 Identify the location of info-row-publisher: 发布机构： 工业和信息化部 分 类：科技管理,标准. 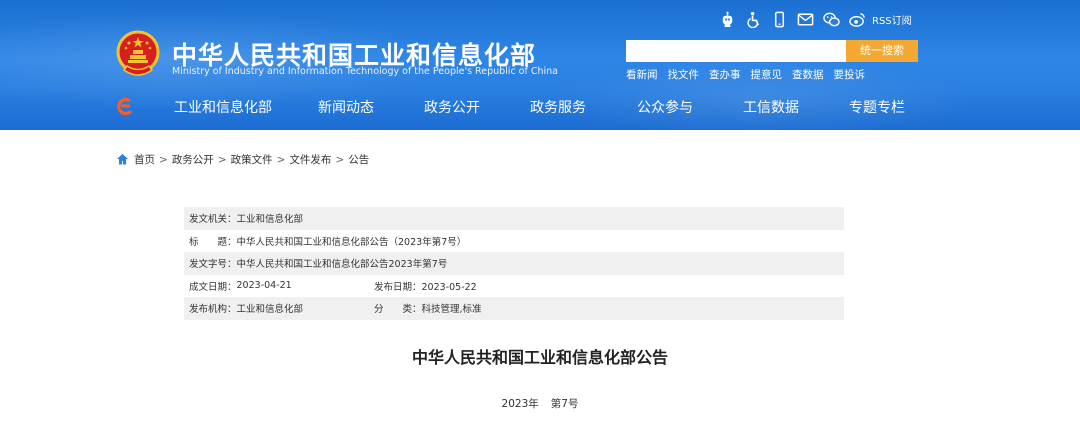
(514, 308).